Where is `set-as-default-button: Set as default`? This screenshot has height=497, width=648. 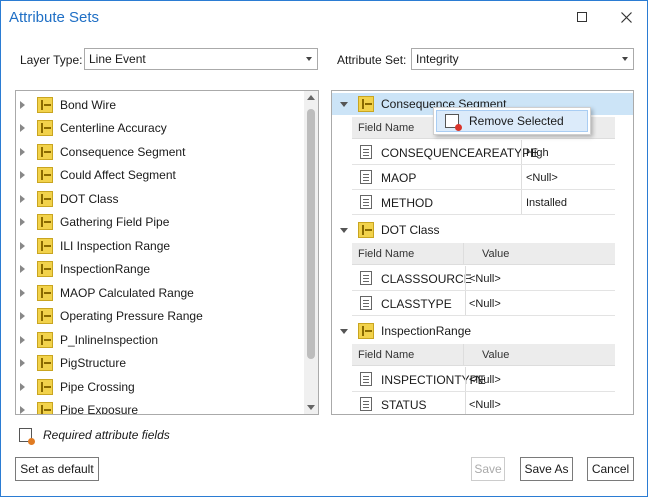 set-as-default-button: Set as default is located at coordinates (57, 469).